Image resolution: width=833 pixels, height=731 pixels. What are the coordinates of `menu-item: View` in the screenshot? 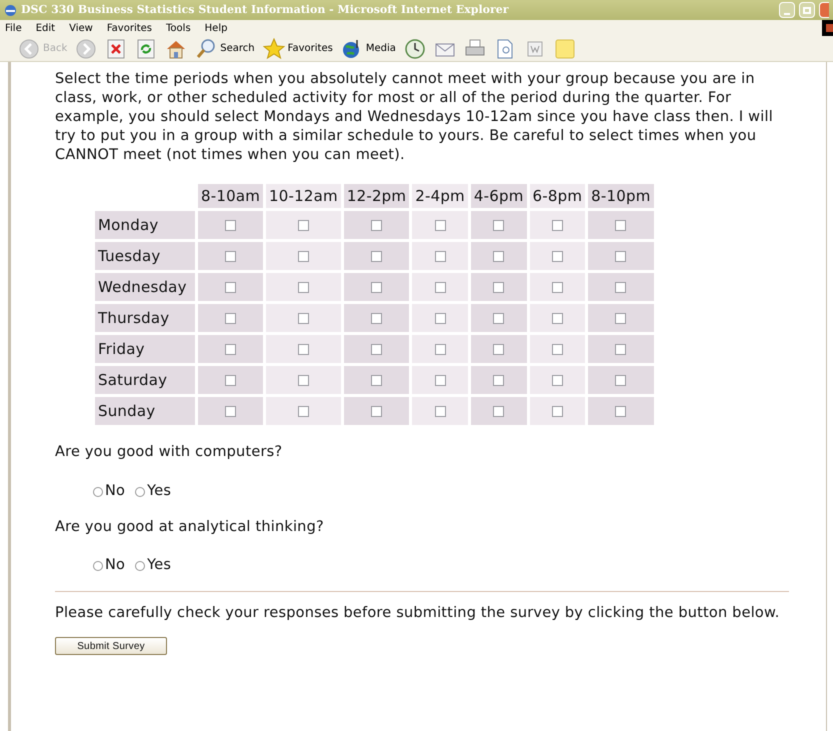 It's located at (81, 28).